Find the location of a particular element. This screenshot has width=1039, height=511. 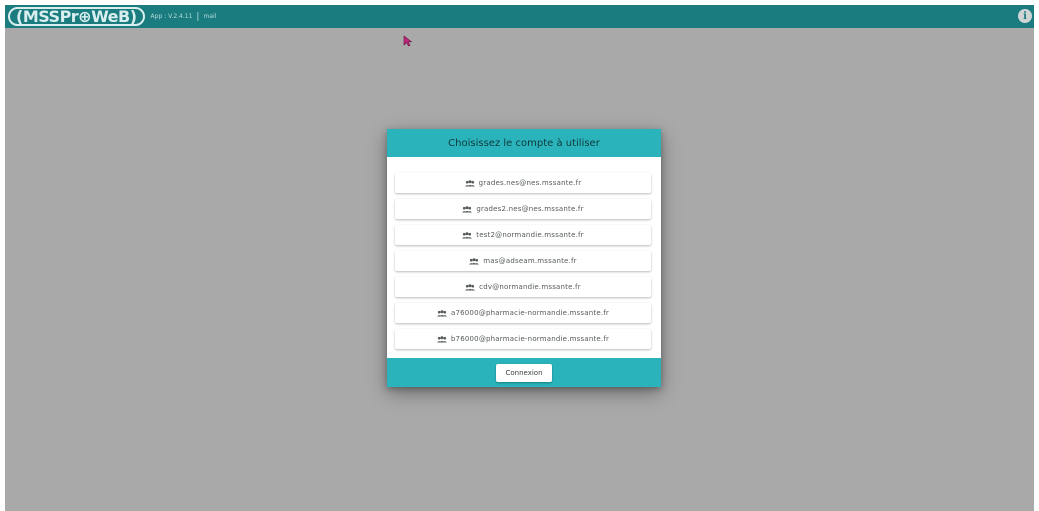

mouse-cursor-icon is located at coordinates (408, 41).